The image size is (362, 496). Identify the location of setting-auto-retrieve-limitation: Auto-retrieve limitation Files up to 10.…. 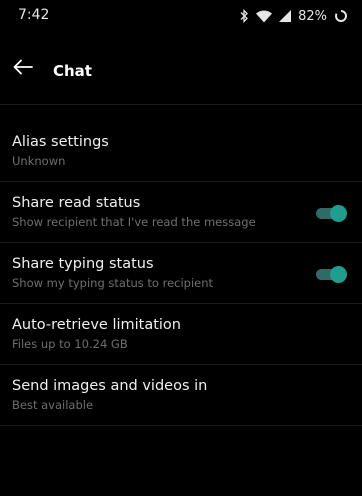
(181, 334).